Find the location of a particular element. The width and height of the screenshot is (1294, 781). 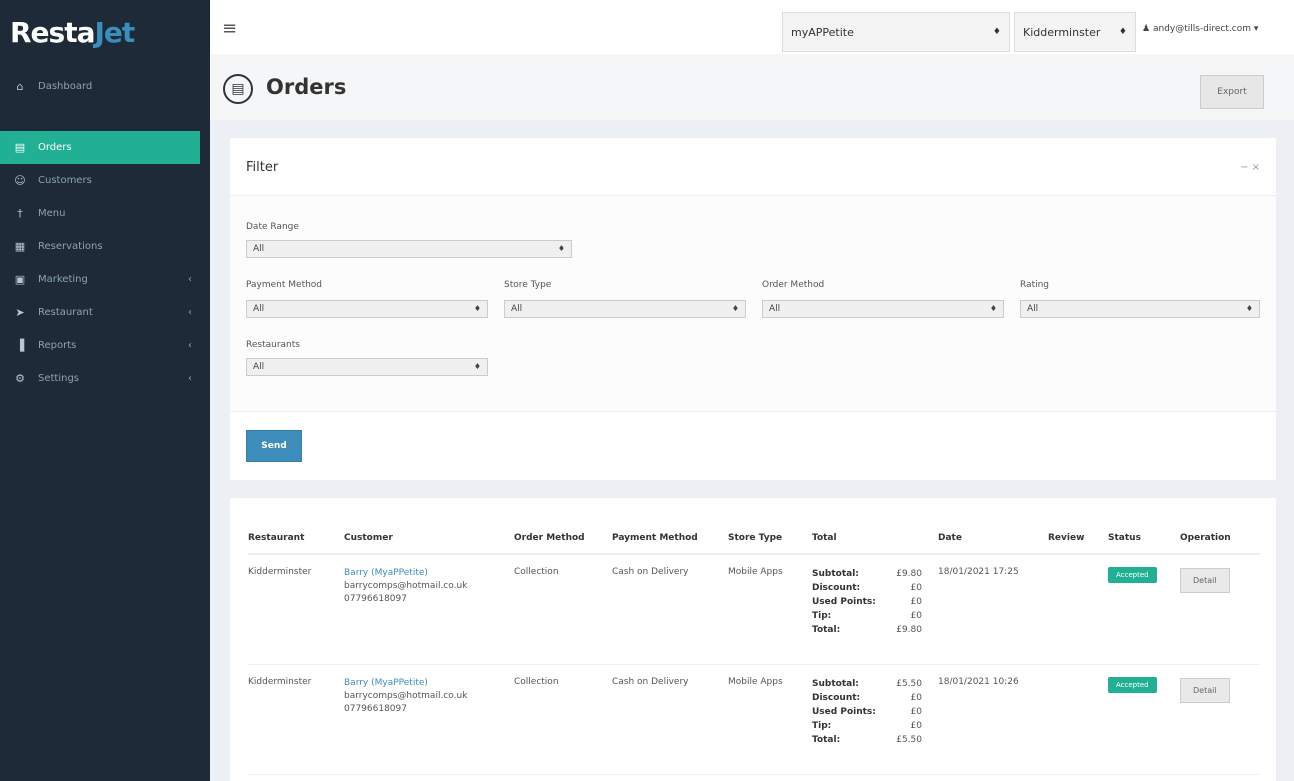

restaurant-cell: Kidderminster is located at coordinates (296, 719).